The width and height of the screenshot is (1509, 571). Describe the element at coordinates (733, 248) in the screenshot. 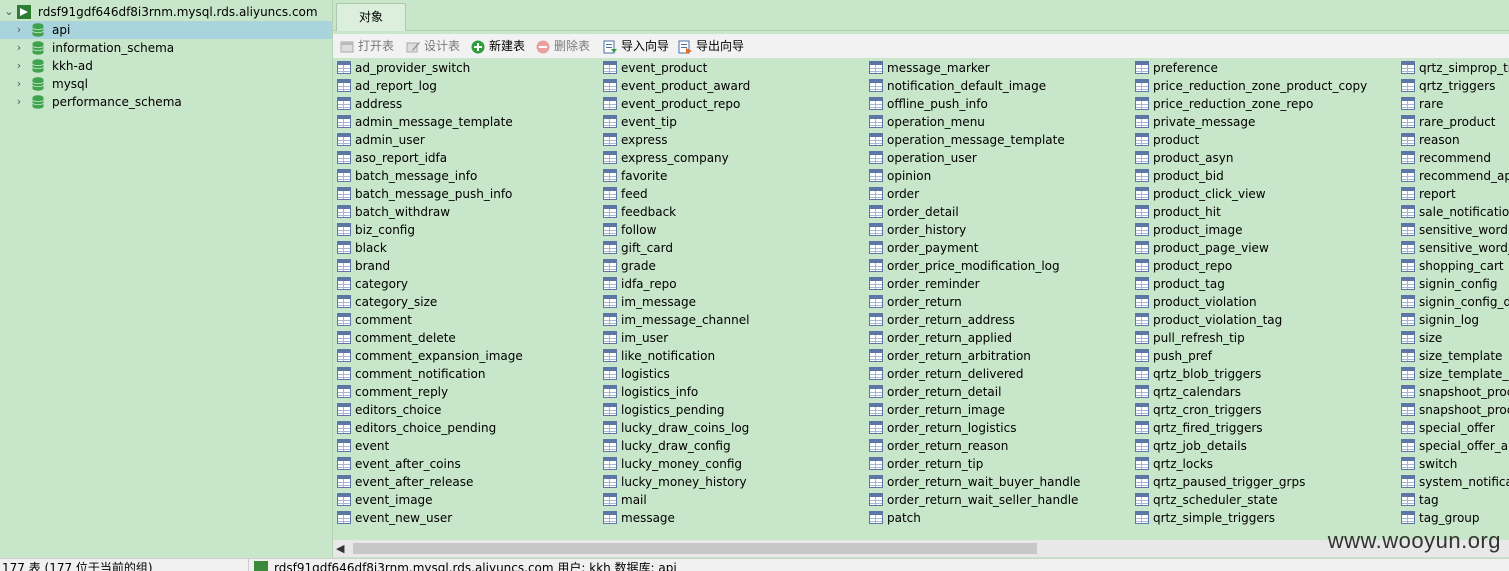

I see `table-item: gift_card` at that location.